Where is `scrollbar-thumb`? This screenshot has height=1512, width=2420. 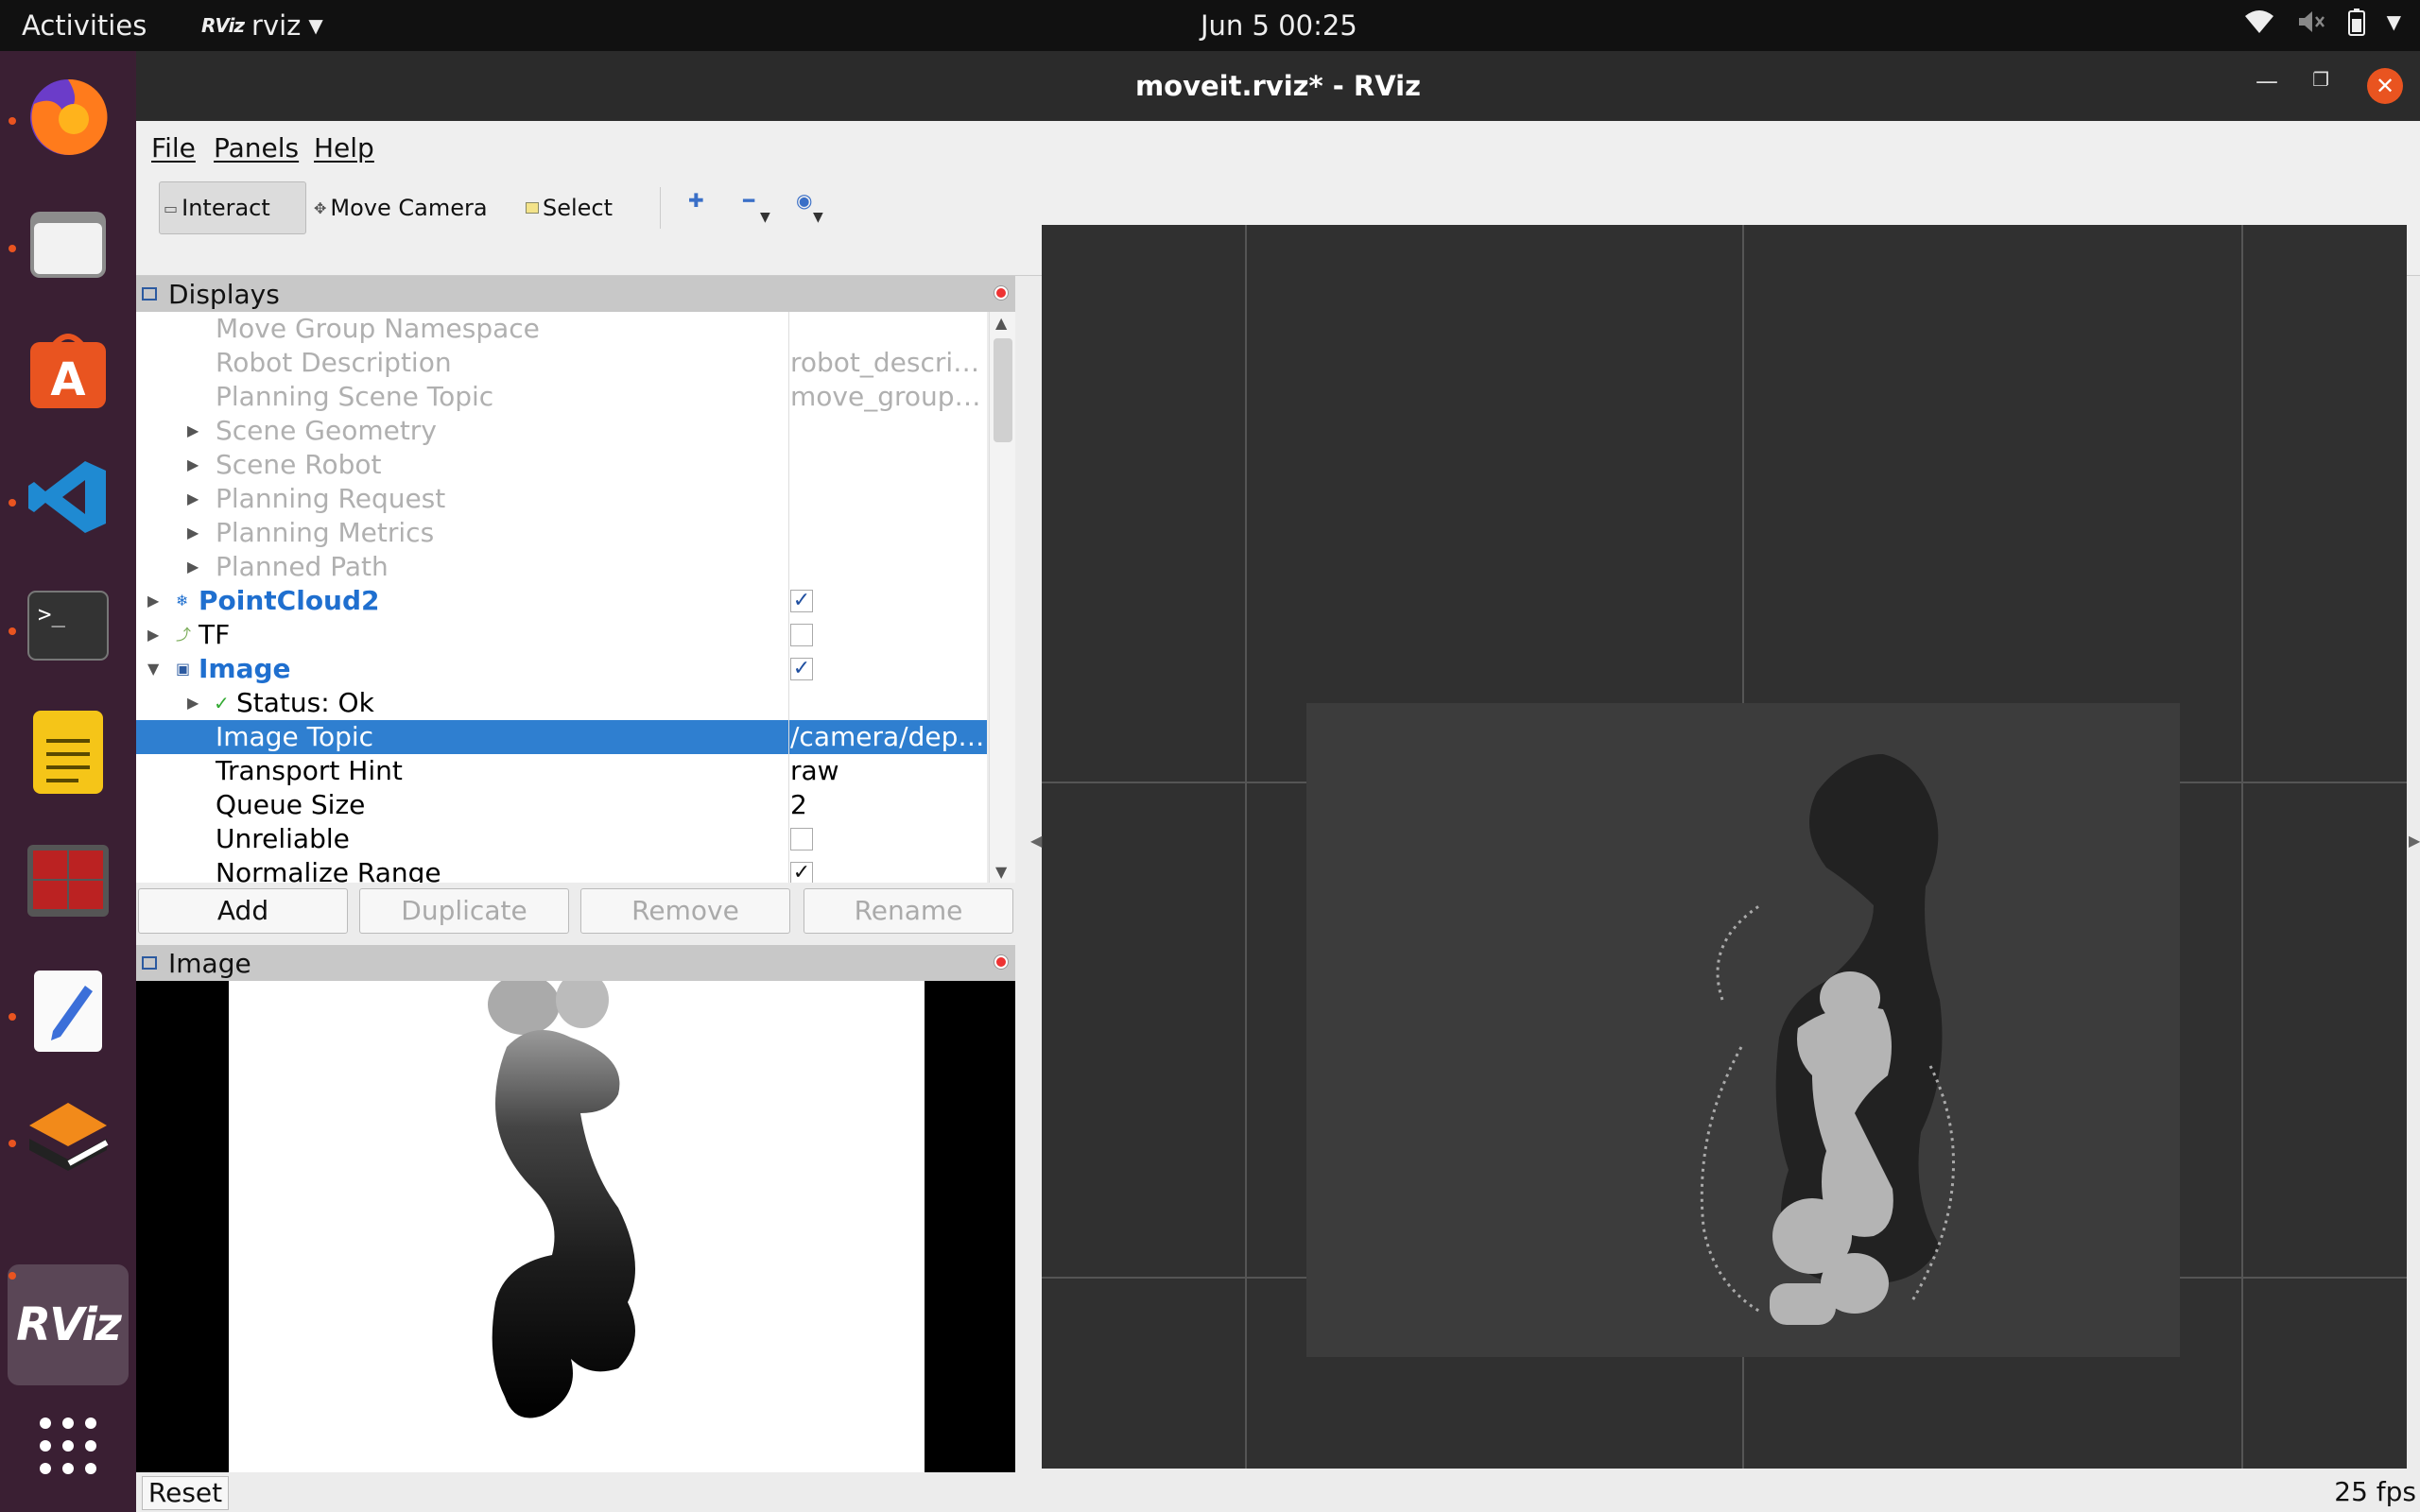 scrollbar-thumb is located at coordinates (1003, 390).